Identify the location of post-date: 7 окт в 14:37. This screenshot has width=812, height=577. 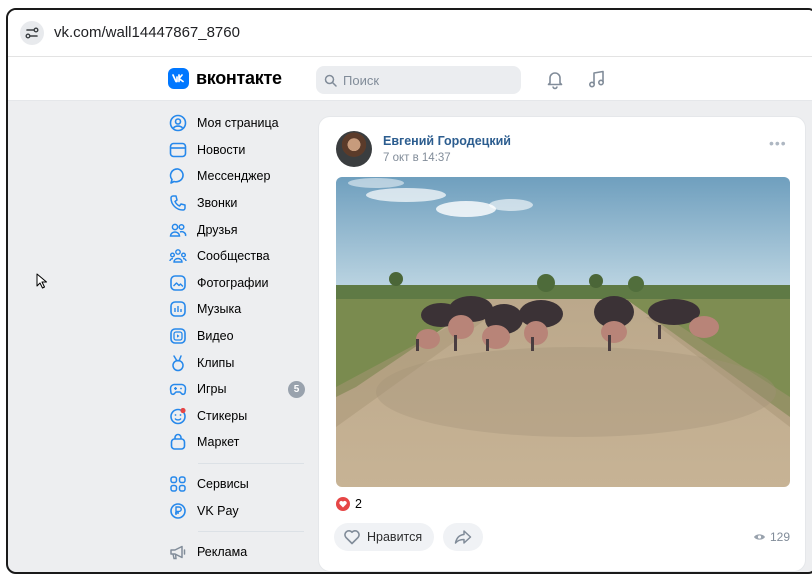
(417, 158).